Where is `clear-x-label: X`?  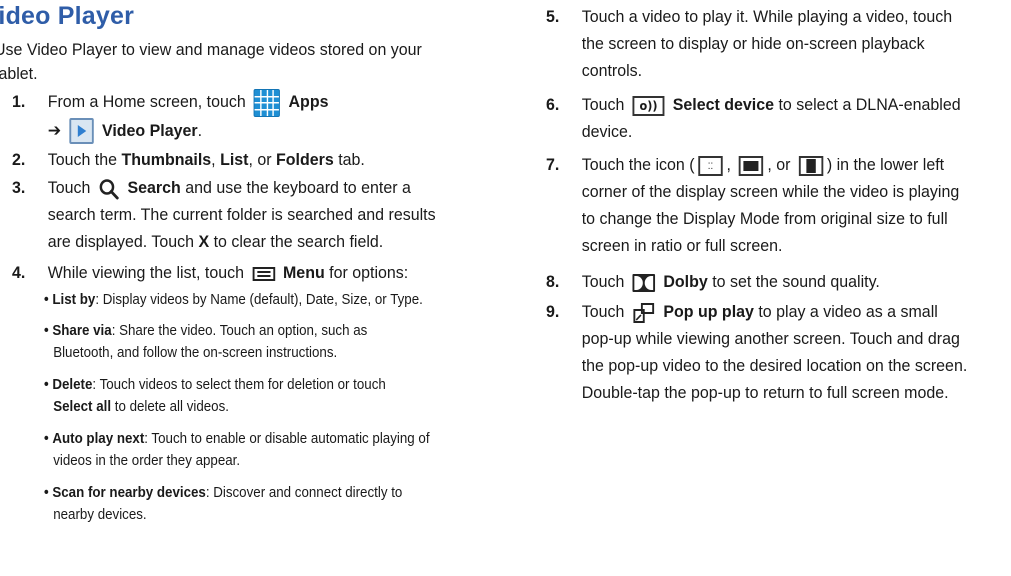 clear-x-label: X is located at coordinates (204, 241).